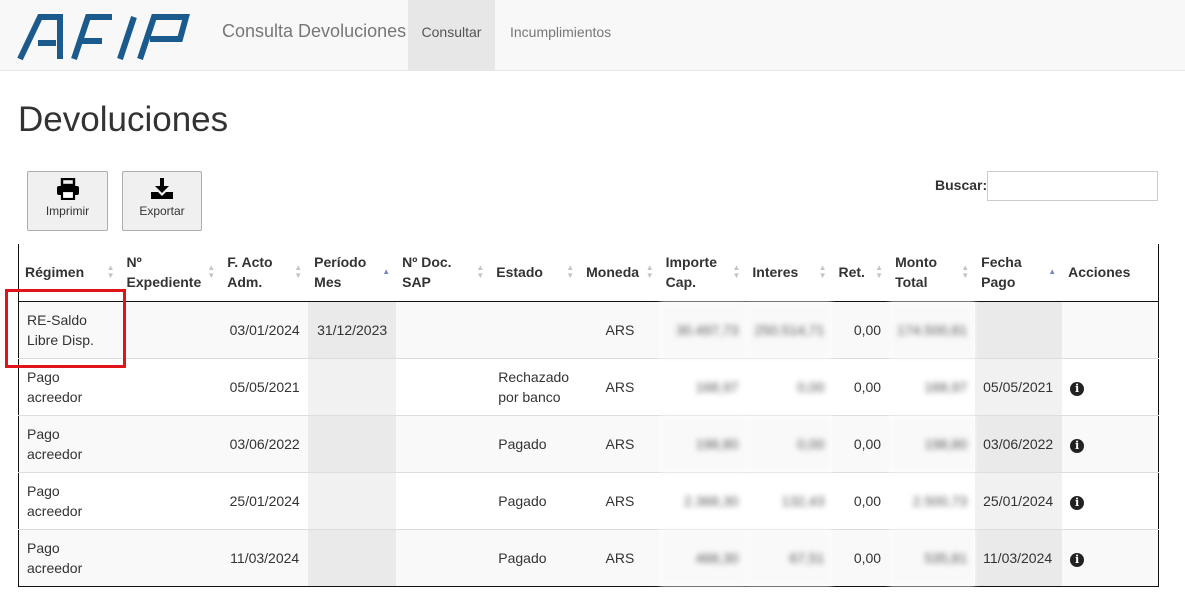 The image size is (1185, 595). What do you see at coordinates (789, 273) in the screenshot?
I see `col-interes: Interes ▲ ▼` at bounding box center [789, 273].